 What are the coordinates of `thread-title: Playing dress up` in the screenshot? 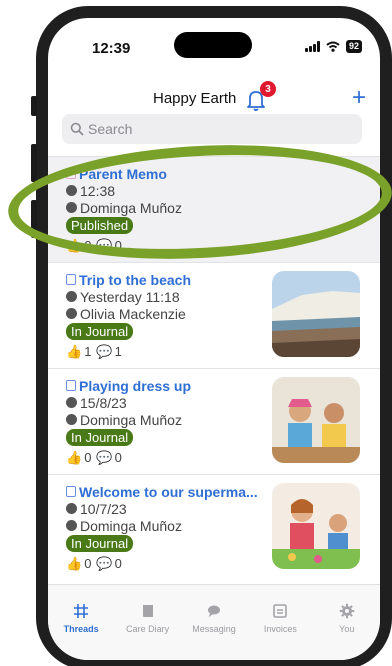 It's located at (135, 385).